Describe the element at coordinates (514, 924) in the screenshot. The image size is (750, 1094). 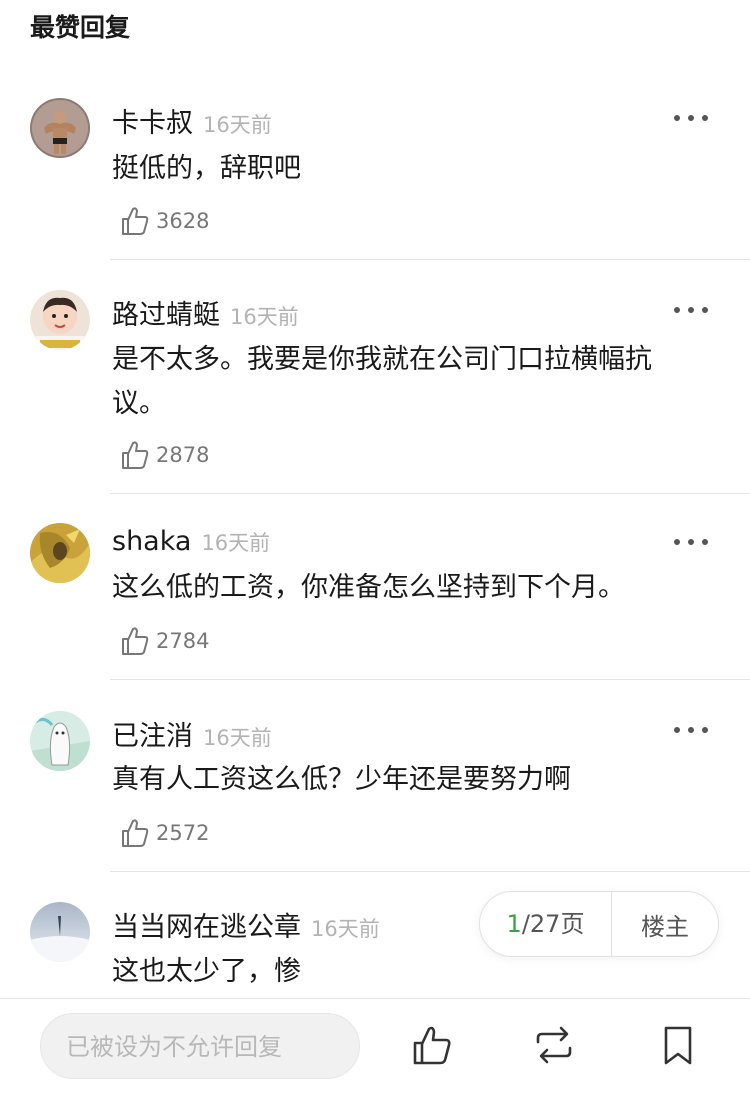
I see `current-page: 1` at that location.